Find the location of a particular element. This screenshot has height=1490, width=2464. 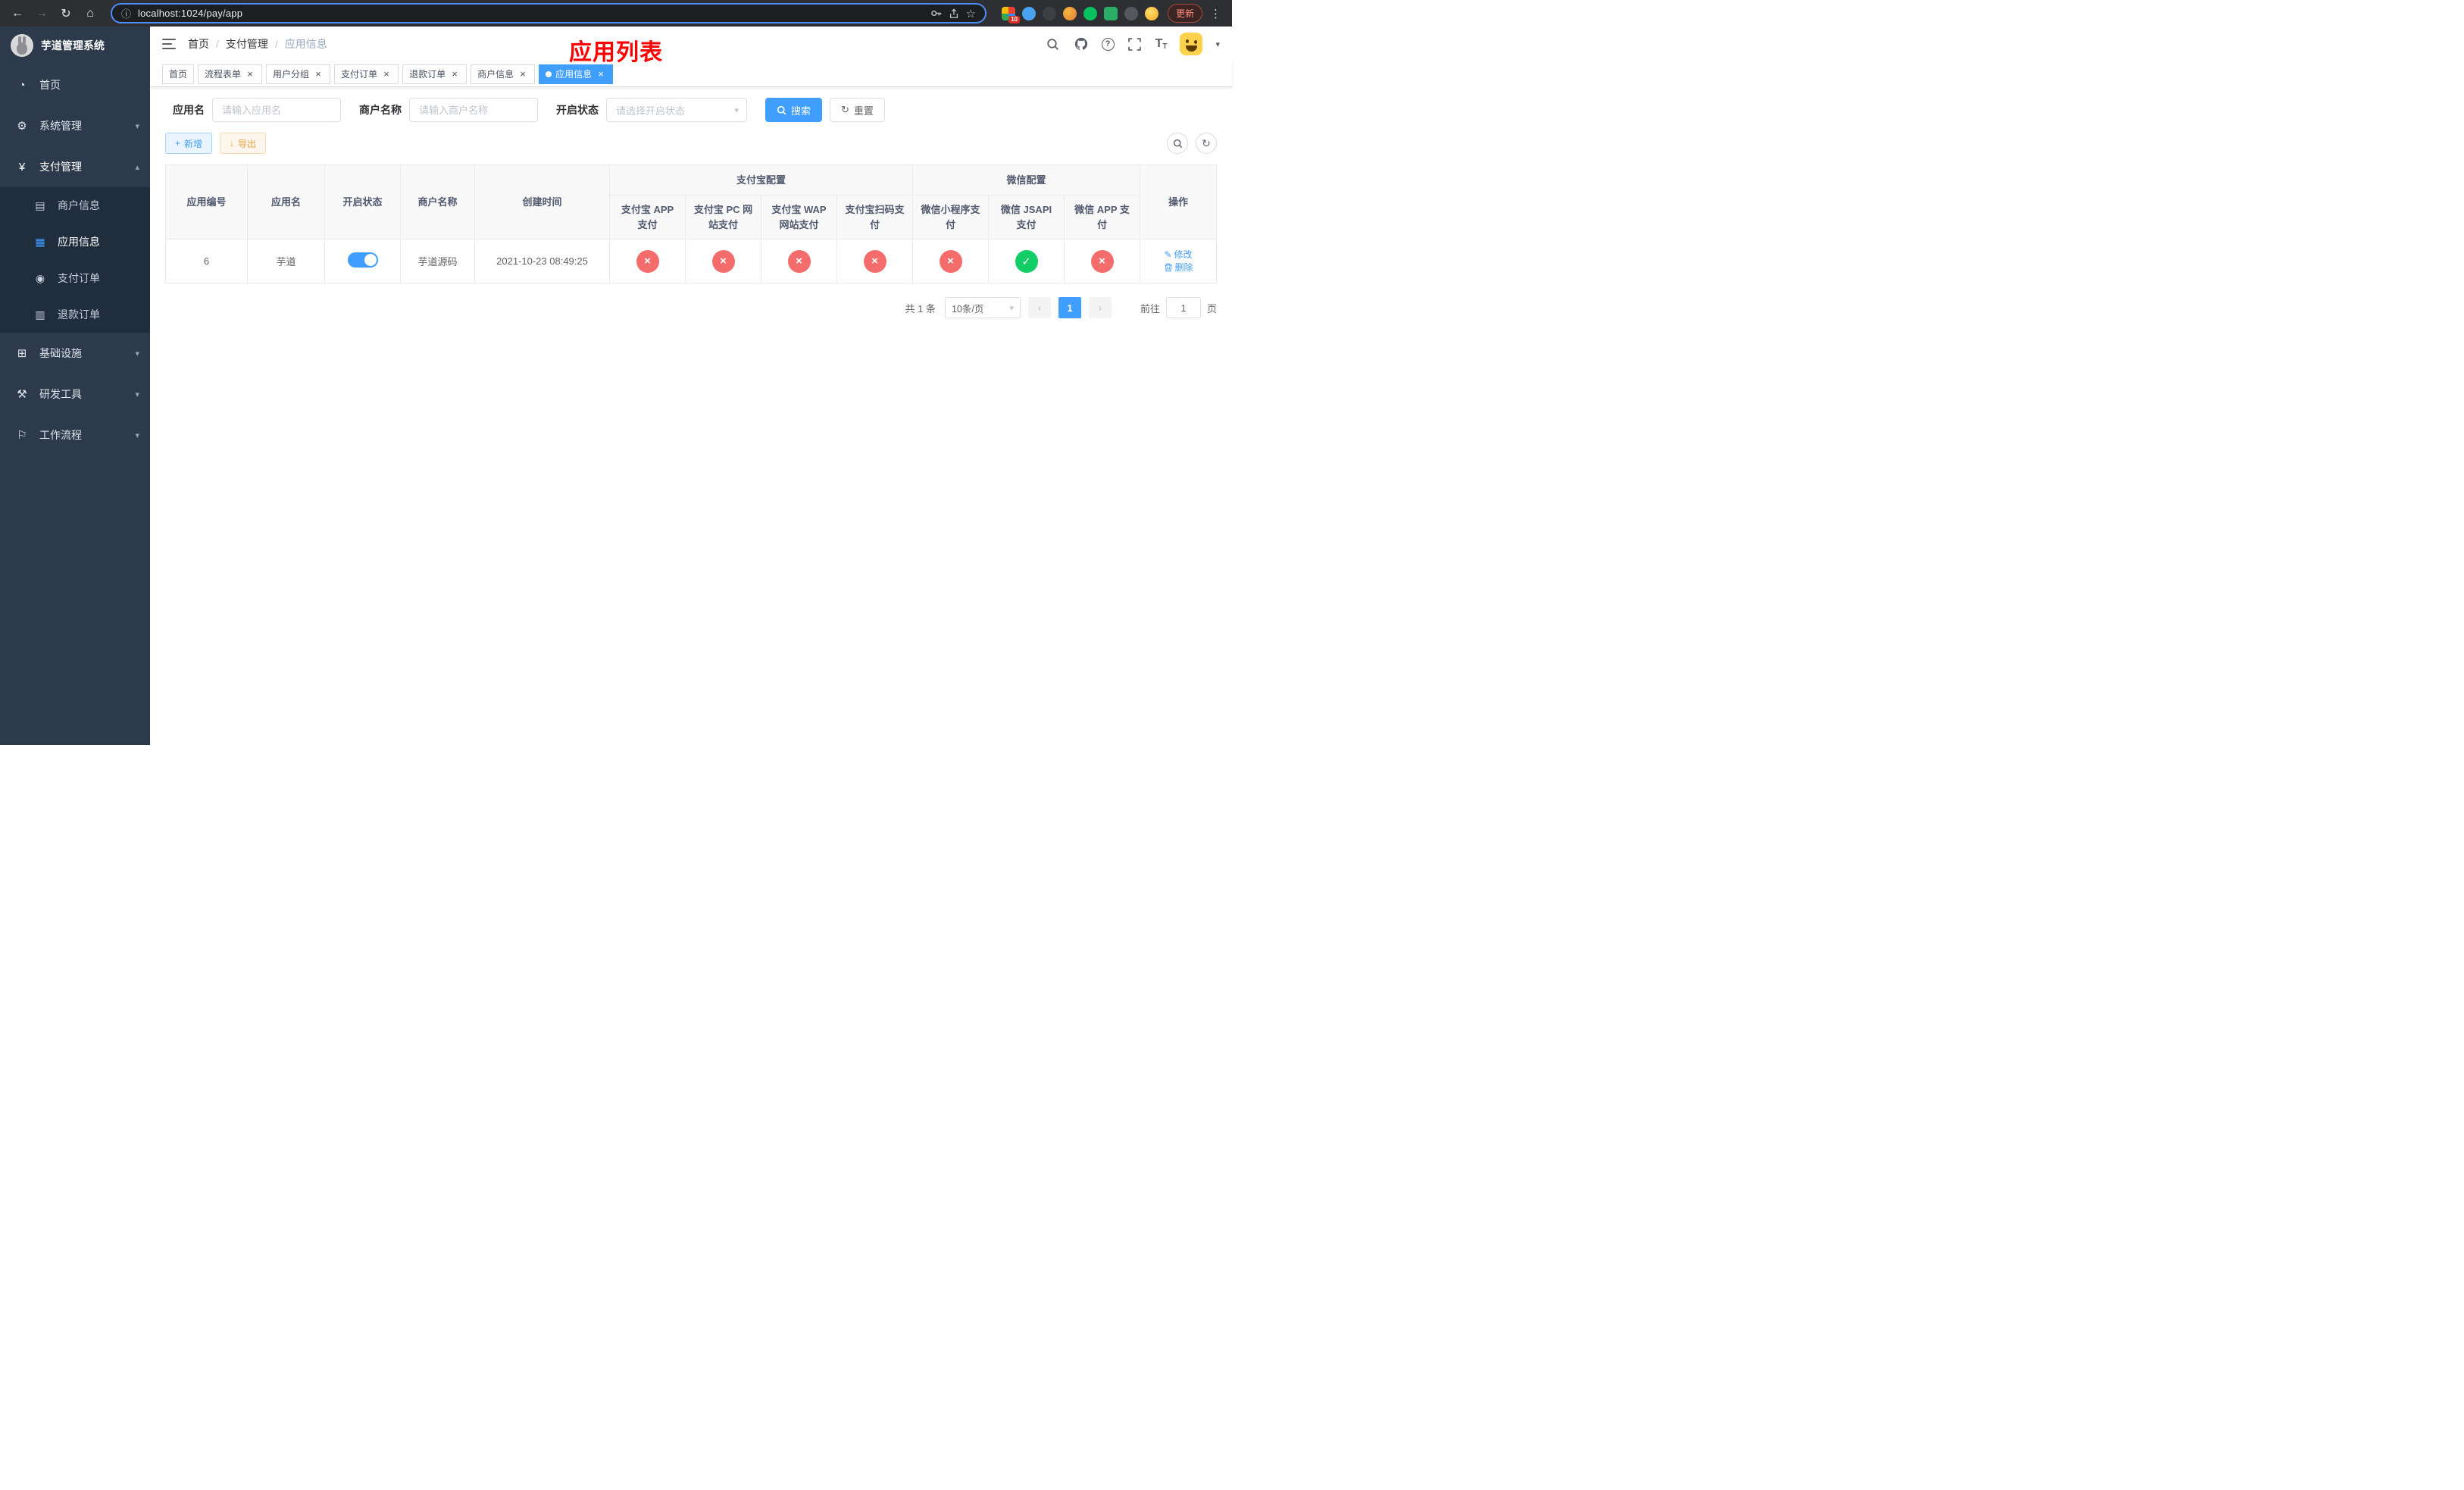

toggle-search-button is located at coordinates (1177, 144).